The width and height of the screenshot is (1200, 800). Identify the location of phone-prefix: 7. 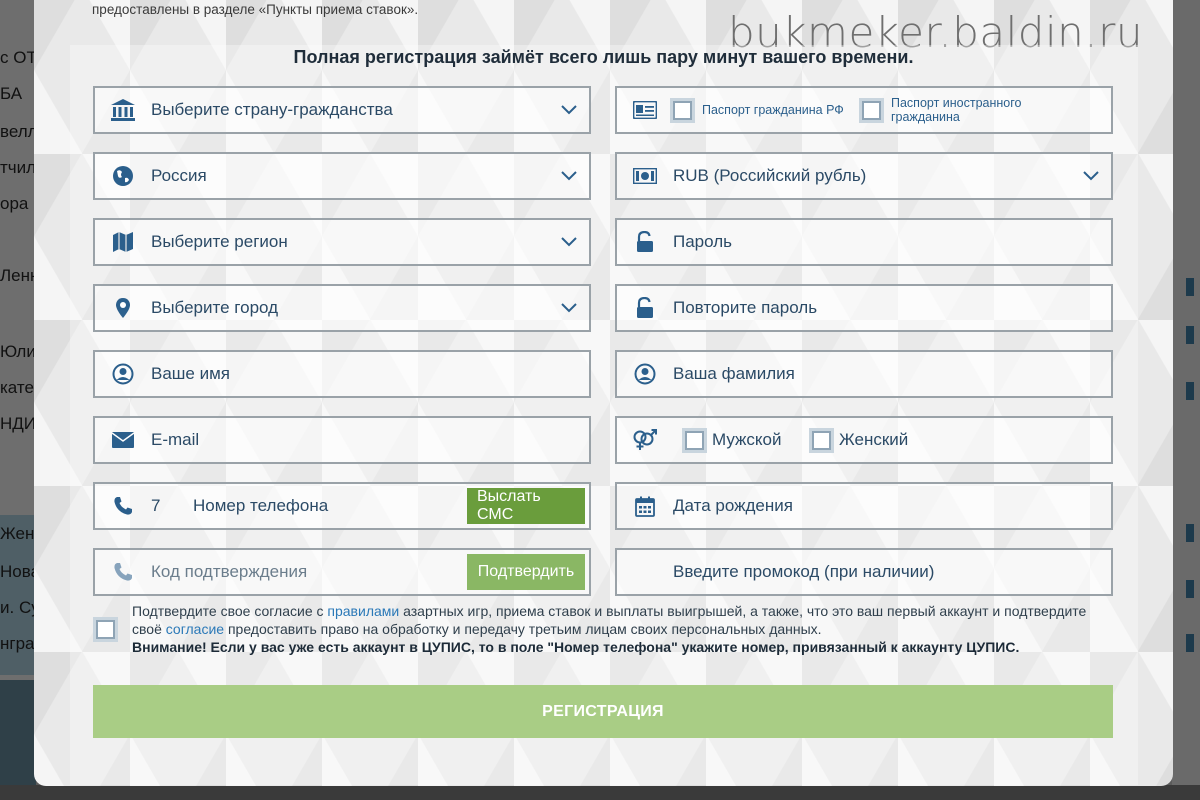
(156, 505).